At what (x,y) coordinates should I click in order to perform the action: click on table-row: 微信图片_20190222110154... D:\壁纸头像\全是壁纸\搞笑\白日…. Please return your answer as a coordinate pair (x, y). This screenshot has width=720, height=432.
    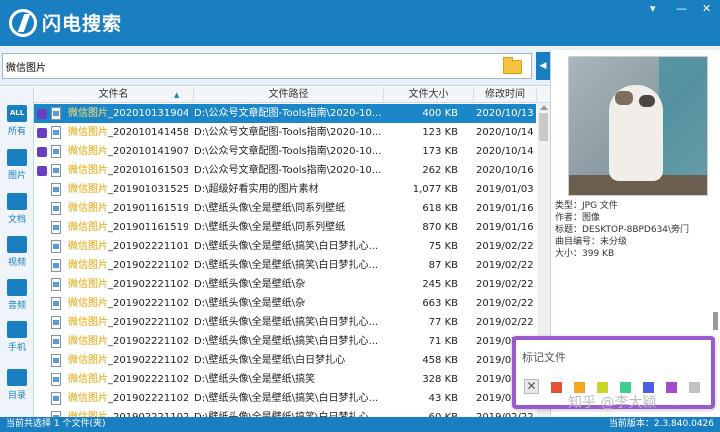
    Looking at the image, I should click on (285, 246).